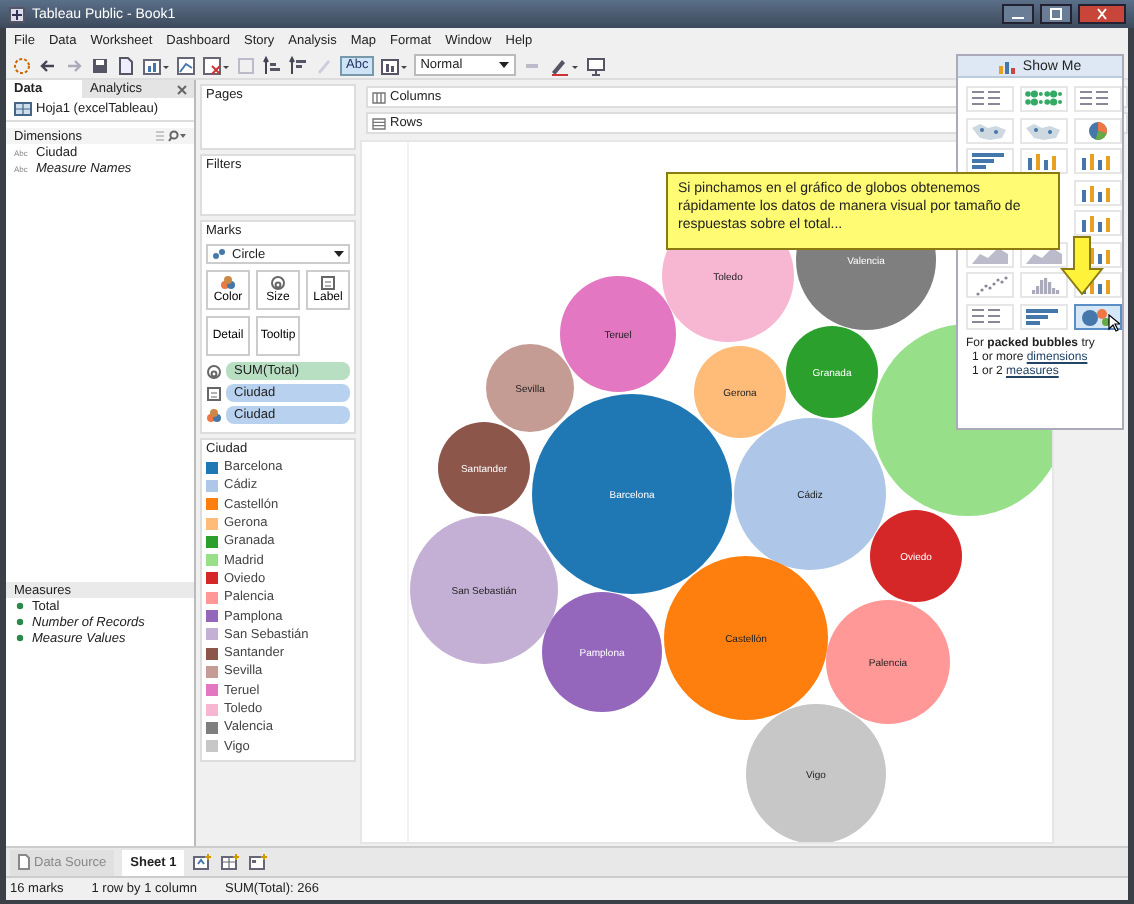  What do you see at coordinates (379, 97) in the screenshot?
I see `columns-icon` at bounding box center [379, 97].